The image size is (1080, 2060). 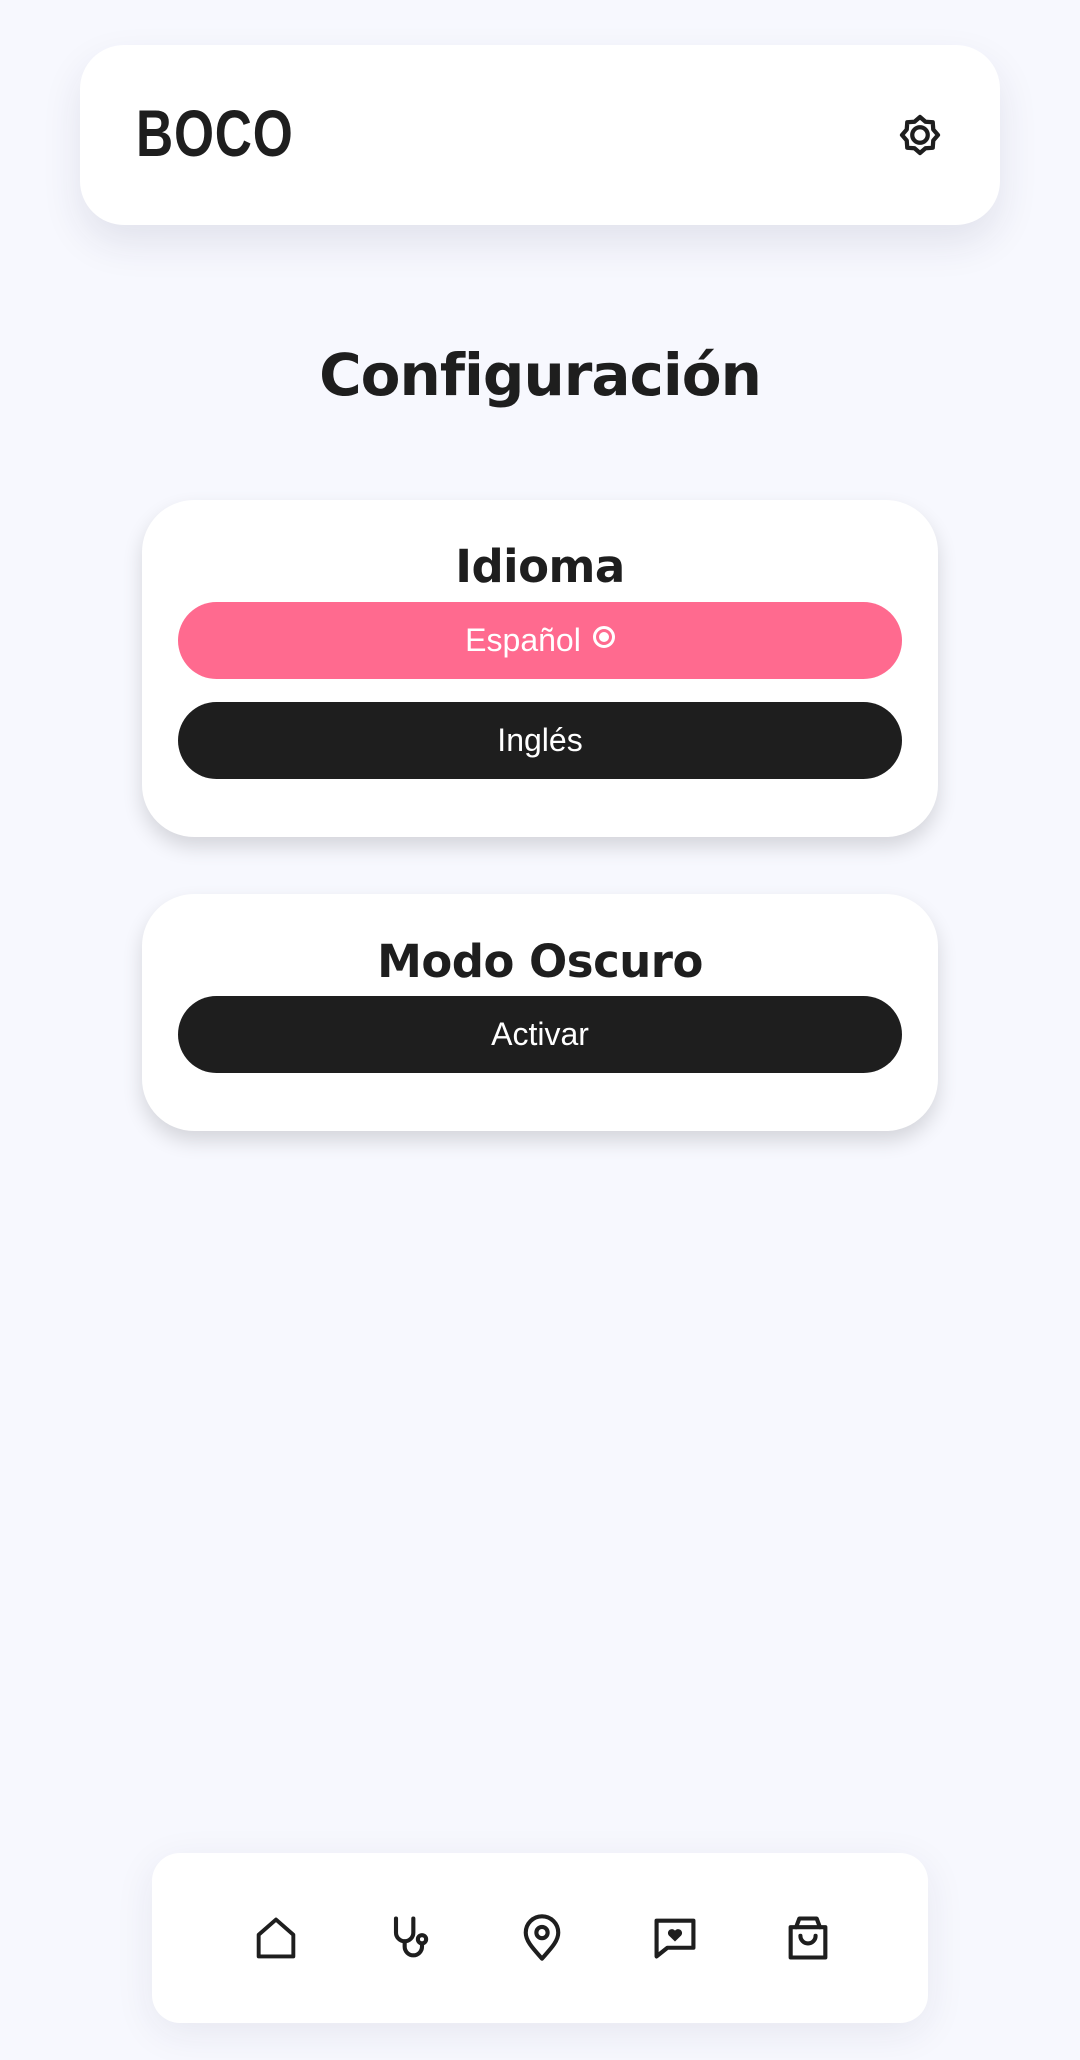 I want to click on shopping-bag-icon, so click(x=808, y=1938).